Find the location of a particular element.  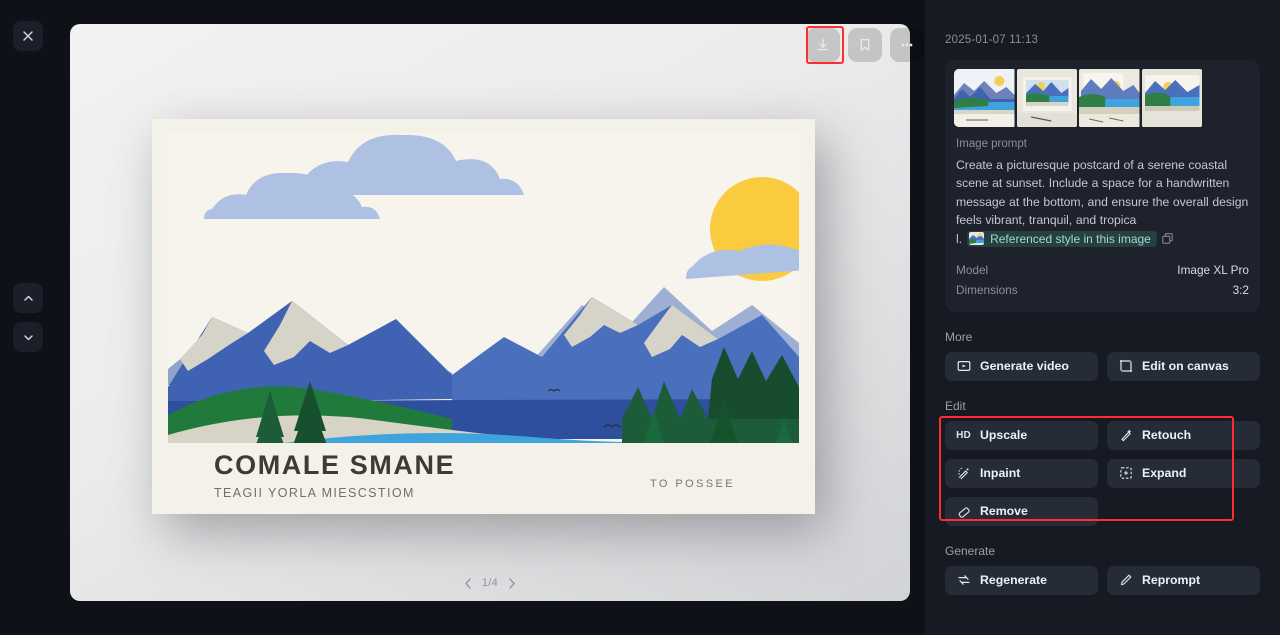

close-button is located at coordinates (28, 36).